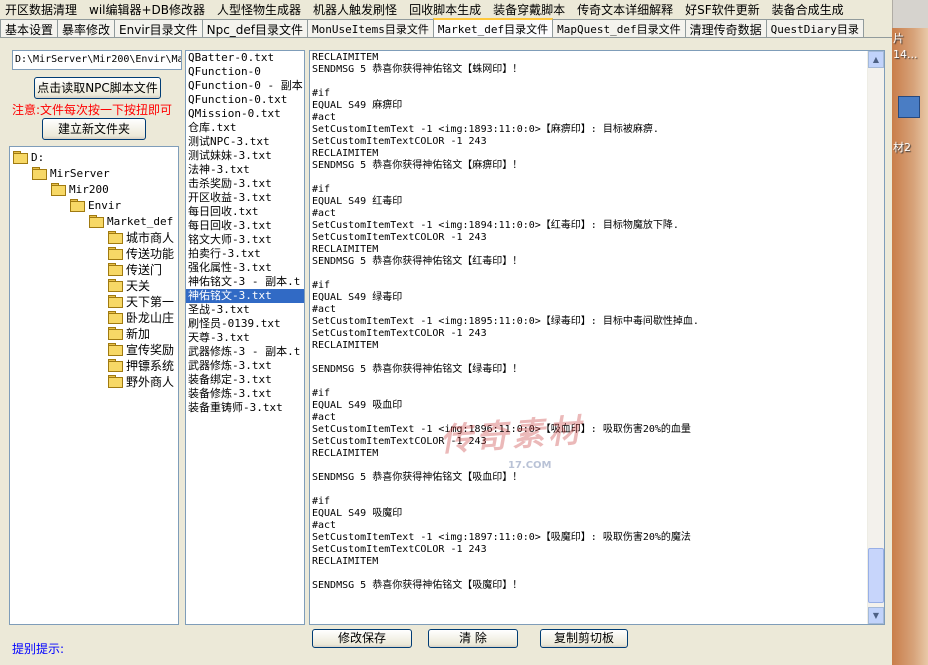  I want to click on file-list-item: QBatter-0.txt, so click(245, 58).